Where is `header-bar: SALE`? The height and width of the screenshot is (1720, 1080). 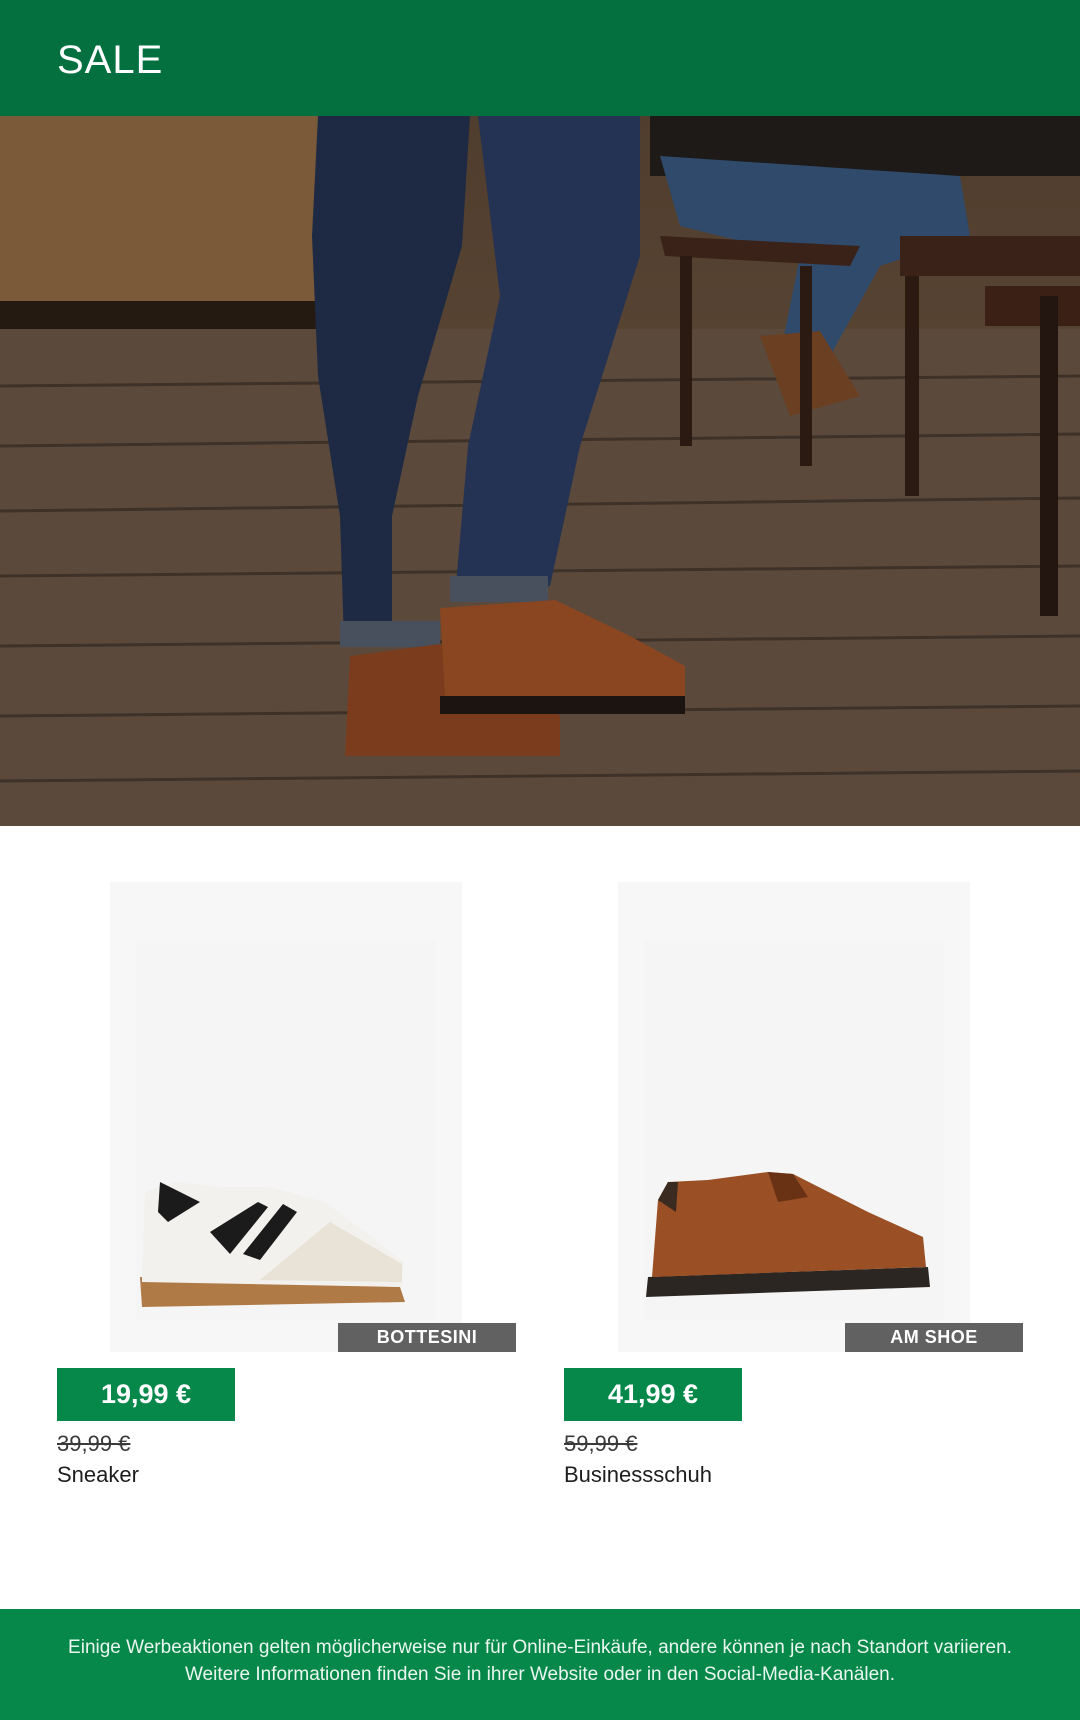 header-bar: SALE is located at coordinates (540, 58).